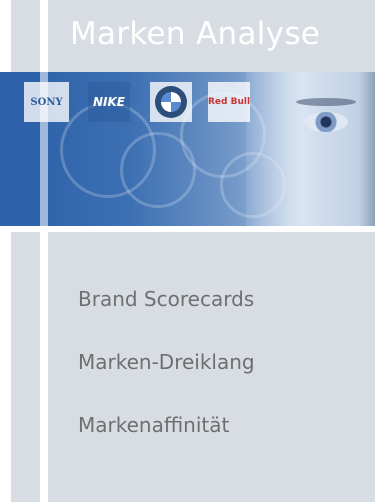 This screenshot has width=375, height=502. I want to click on face-photo, so click(310, 149).